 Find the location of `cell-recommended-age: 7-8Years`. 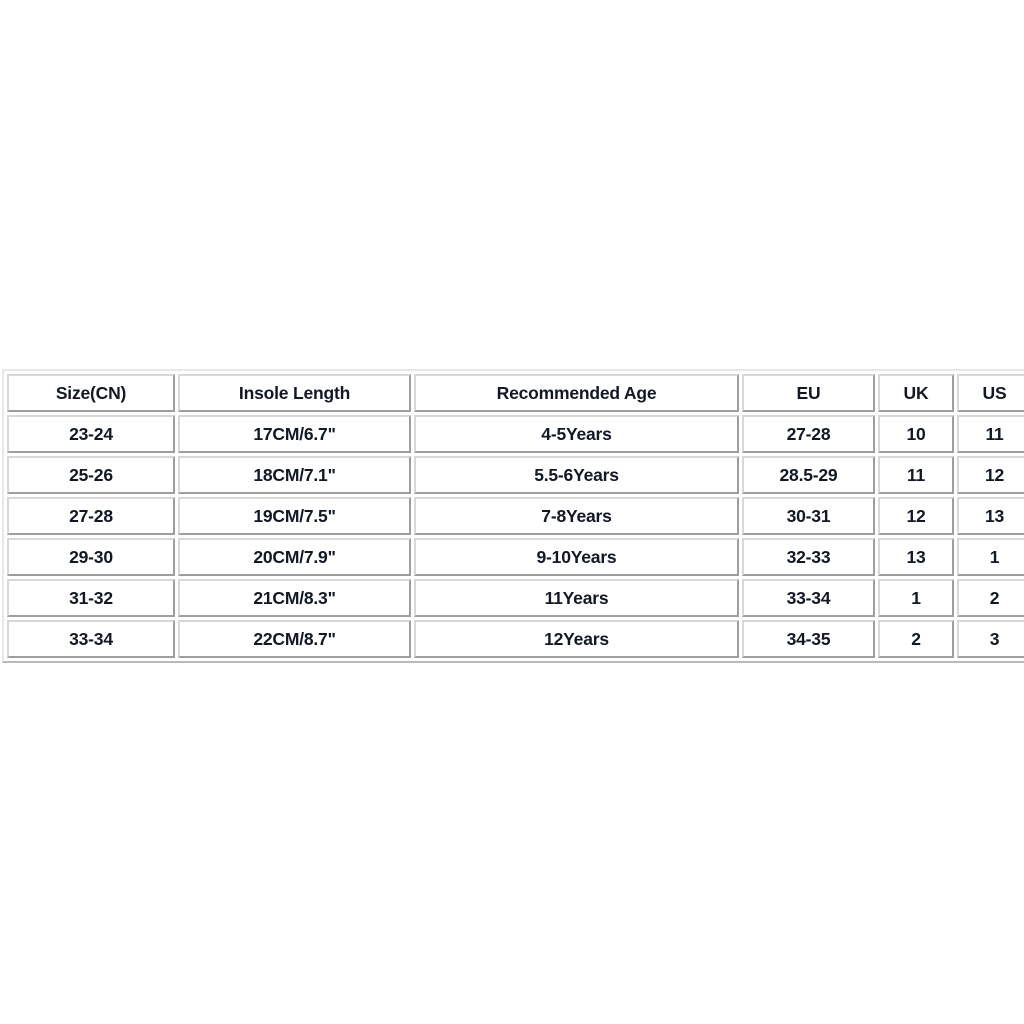

cell-recommended-age: 7-8Years is located at coordinates (576, 516).